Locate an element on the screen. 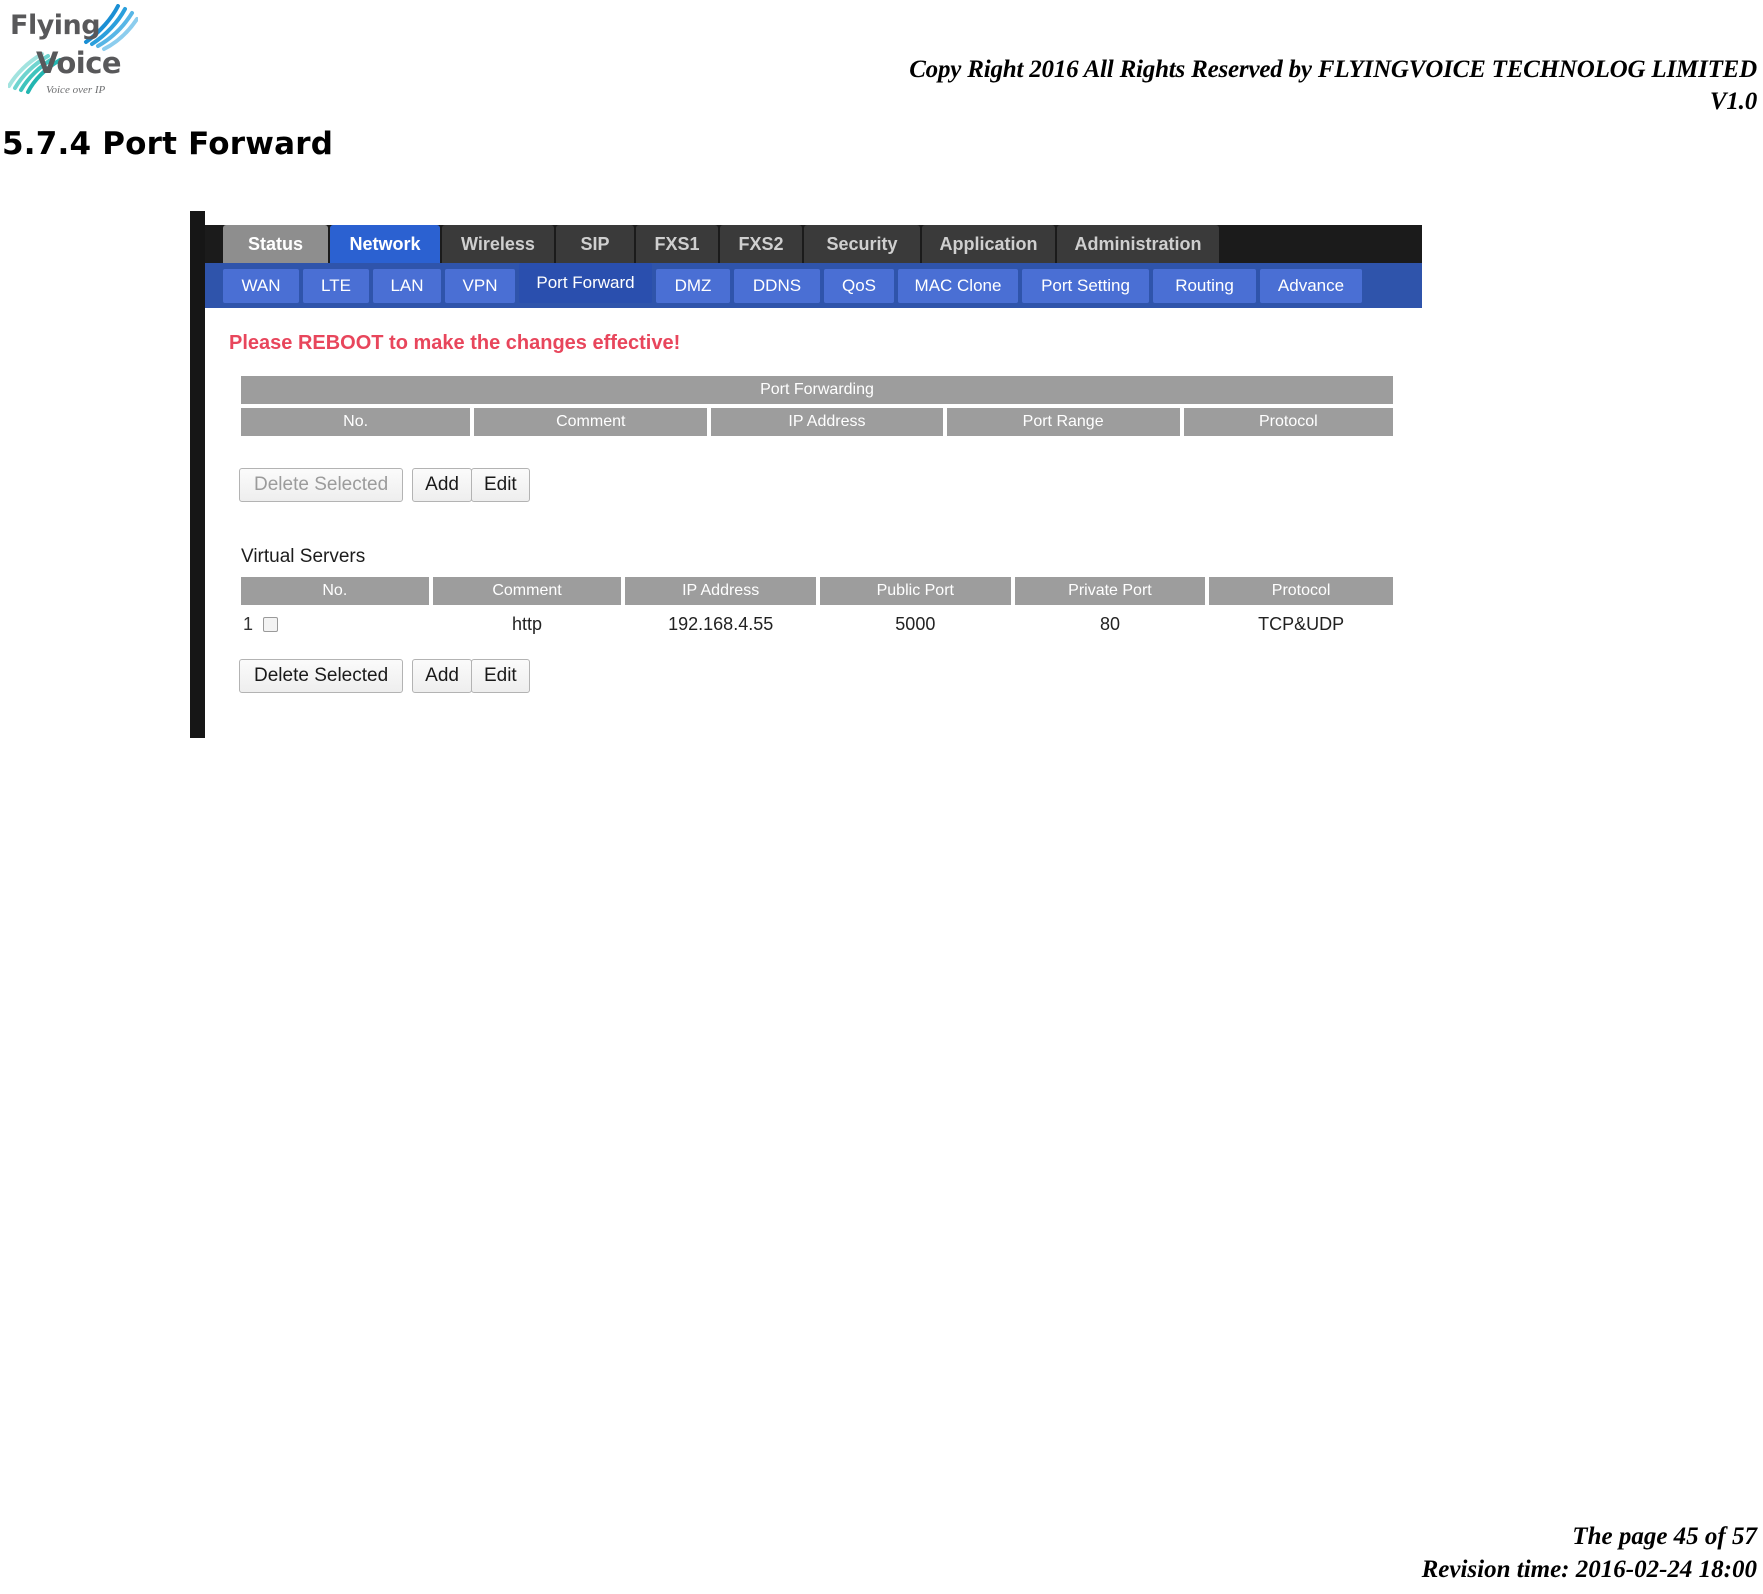 The image size is (1763, 1594). subtab-port-forward: Port Forward is located at coordinates (585, 283).